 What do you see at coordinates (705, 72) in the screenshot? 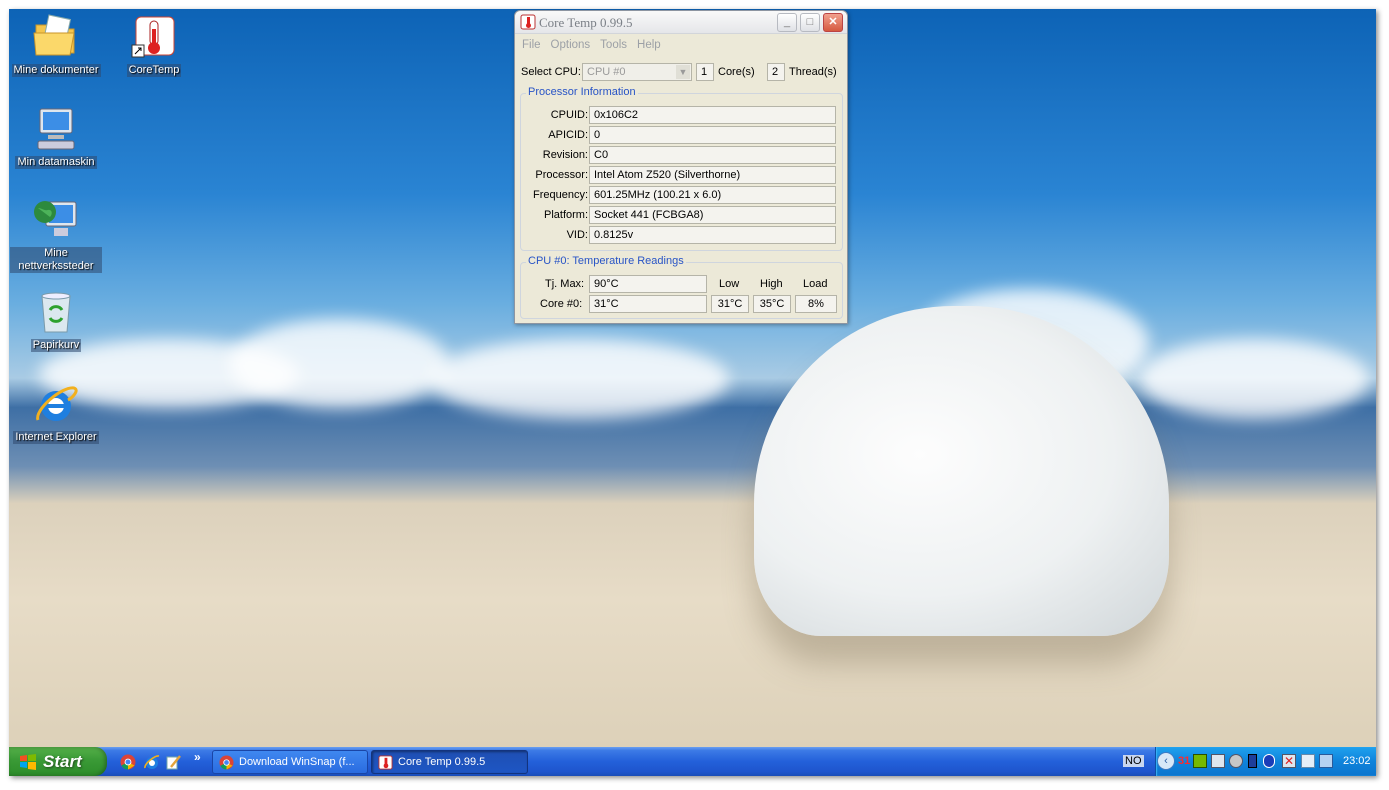
I see `cores-count: 1` at bounding box center [705, 72].